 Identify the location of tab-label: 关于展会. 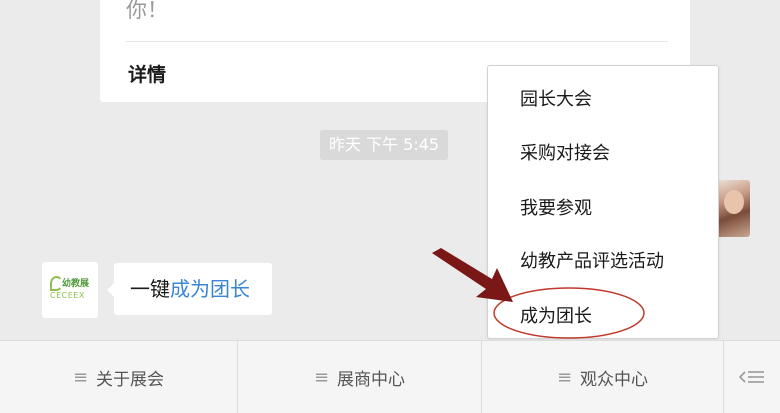
(130, 379).